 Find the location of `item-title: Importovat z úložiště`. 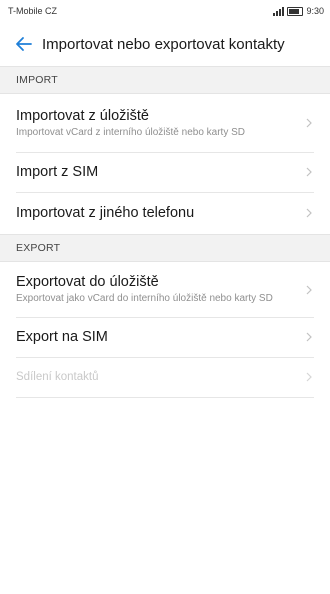

item-title: Importovat z úložiště is located at coordinates (82, 115).